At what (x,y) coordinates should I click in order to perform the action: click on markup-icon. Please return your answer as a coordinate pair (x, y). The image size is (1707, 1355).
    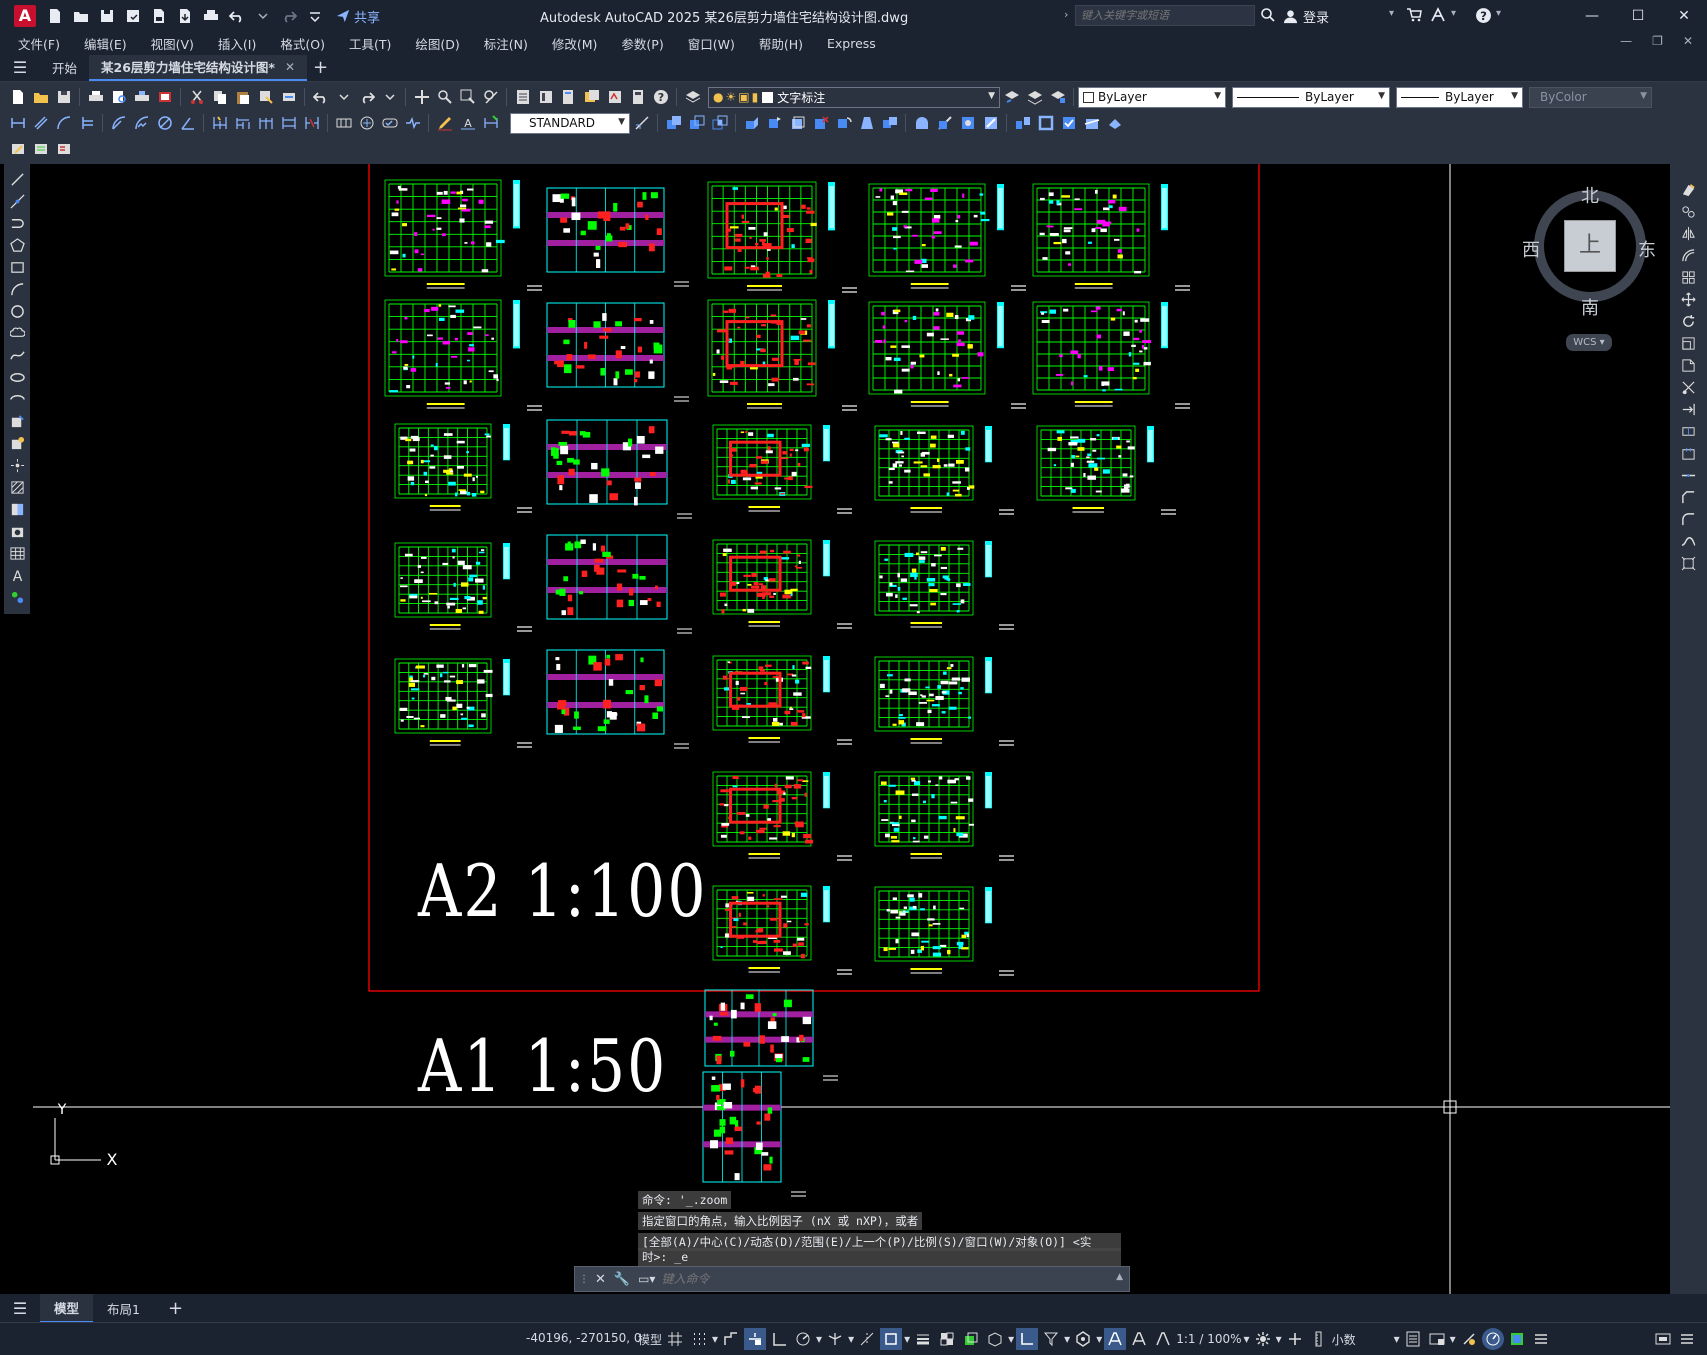
    Looking at the image, I should click on (615, 97).